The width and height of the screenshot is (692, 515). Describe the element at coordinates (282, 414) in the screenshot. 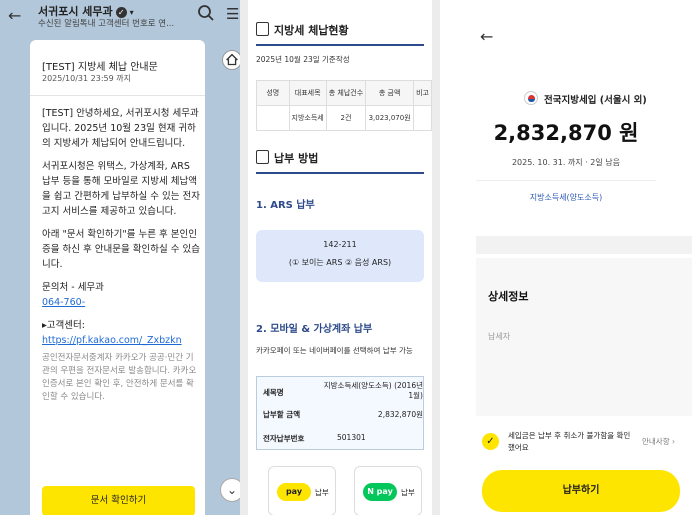

I see `info-key: 납부할 금액` at that location.